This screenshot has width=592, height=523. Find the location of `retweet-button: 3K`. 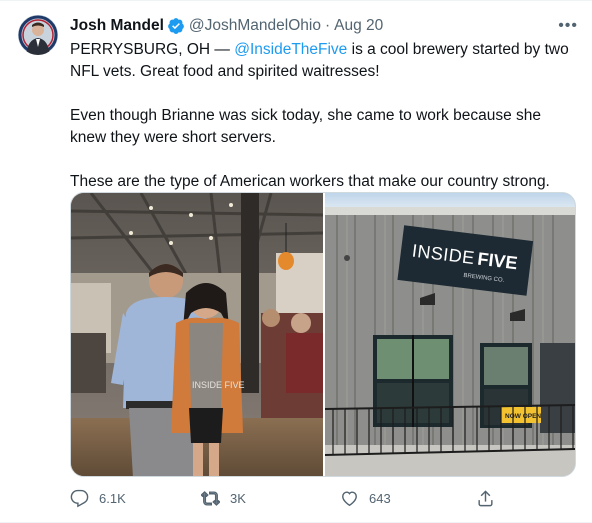

retweet-button: 3K is located at coordinates (223, 498).